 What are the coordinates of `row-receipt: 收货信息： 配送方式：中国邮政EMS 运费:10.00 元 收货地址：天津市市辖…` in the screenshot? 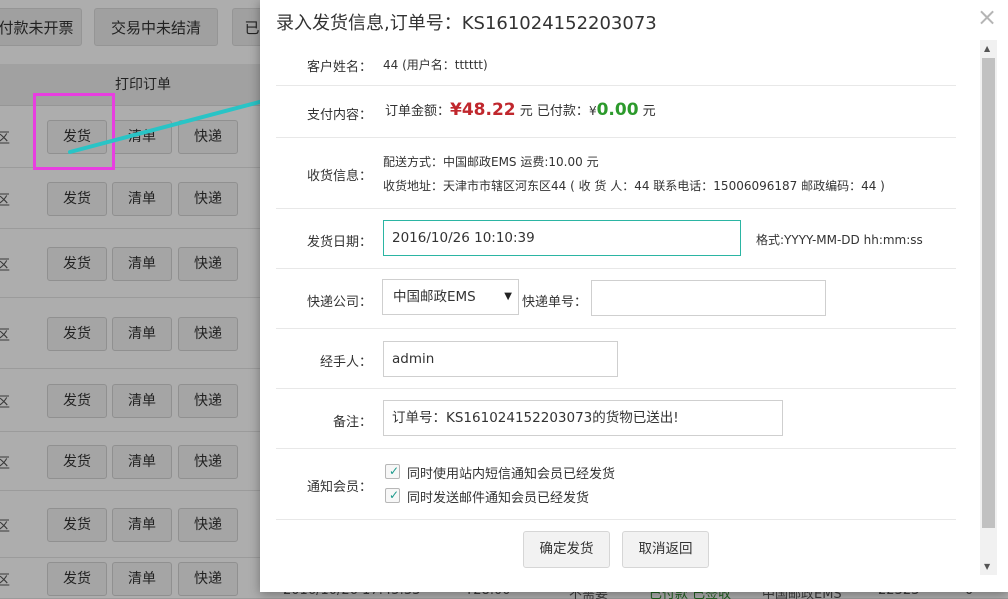 It's located at (616, 173).